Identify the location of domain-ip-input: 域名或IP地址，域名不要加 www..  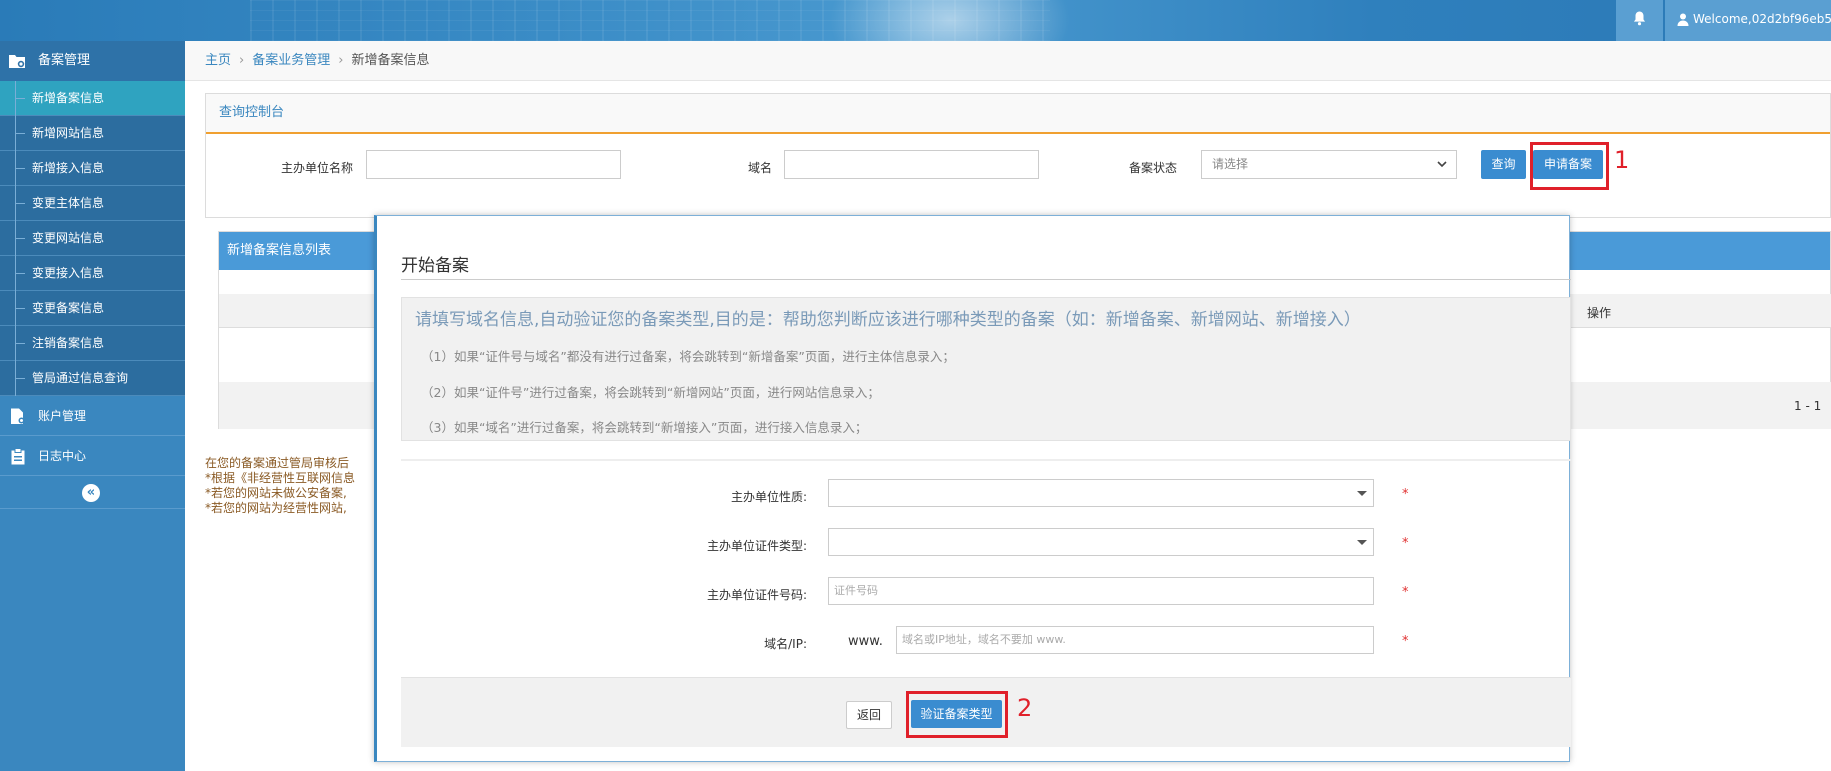
(1135, 640).